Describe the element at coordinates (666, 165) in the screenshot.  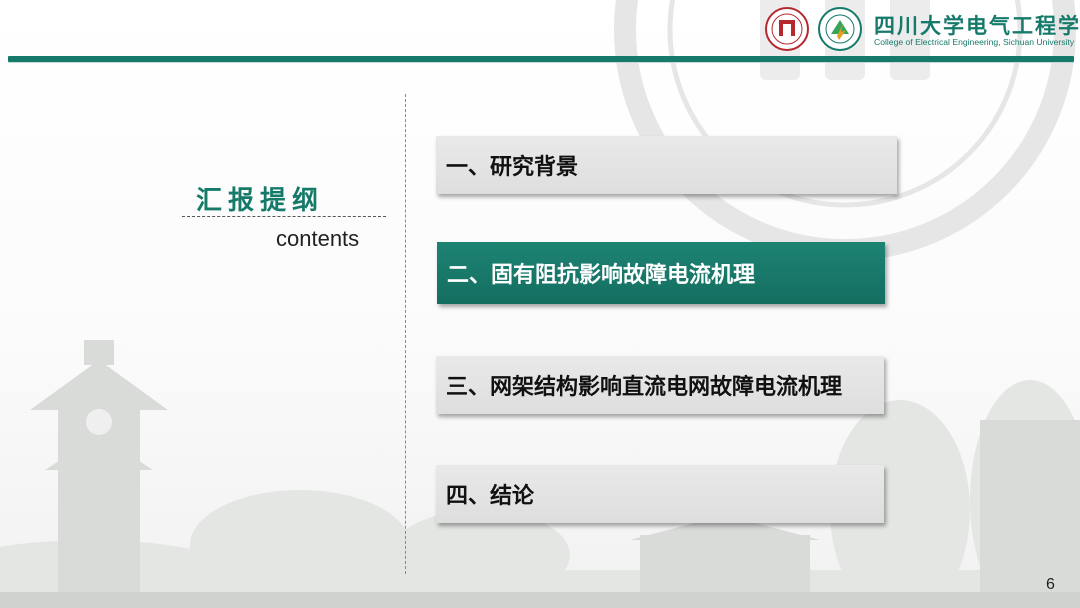
I see `menu-item-research-background: 一、研究背景` at that location.